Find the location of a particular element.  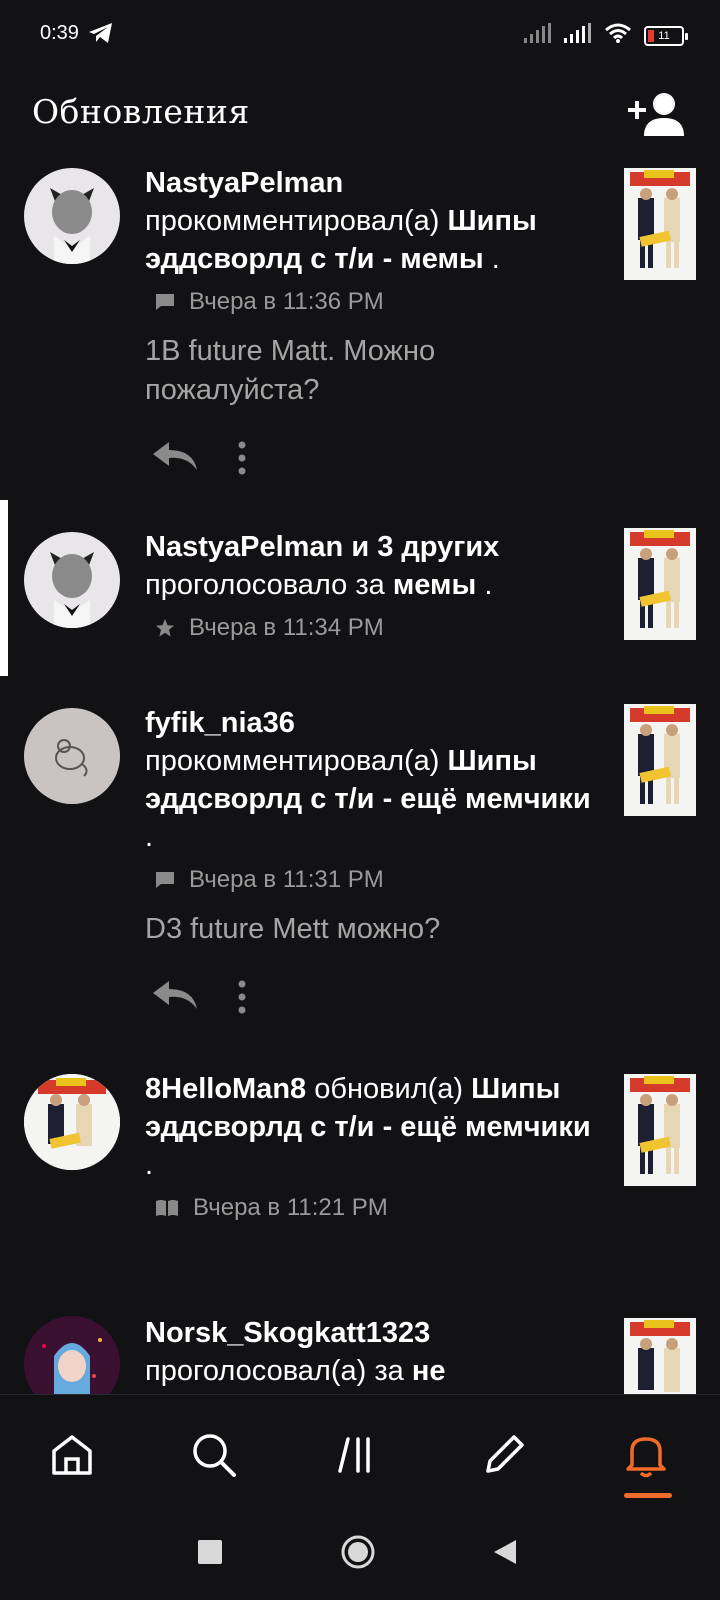

system-navigation is located at coordinates (360, 1552).